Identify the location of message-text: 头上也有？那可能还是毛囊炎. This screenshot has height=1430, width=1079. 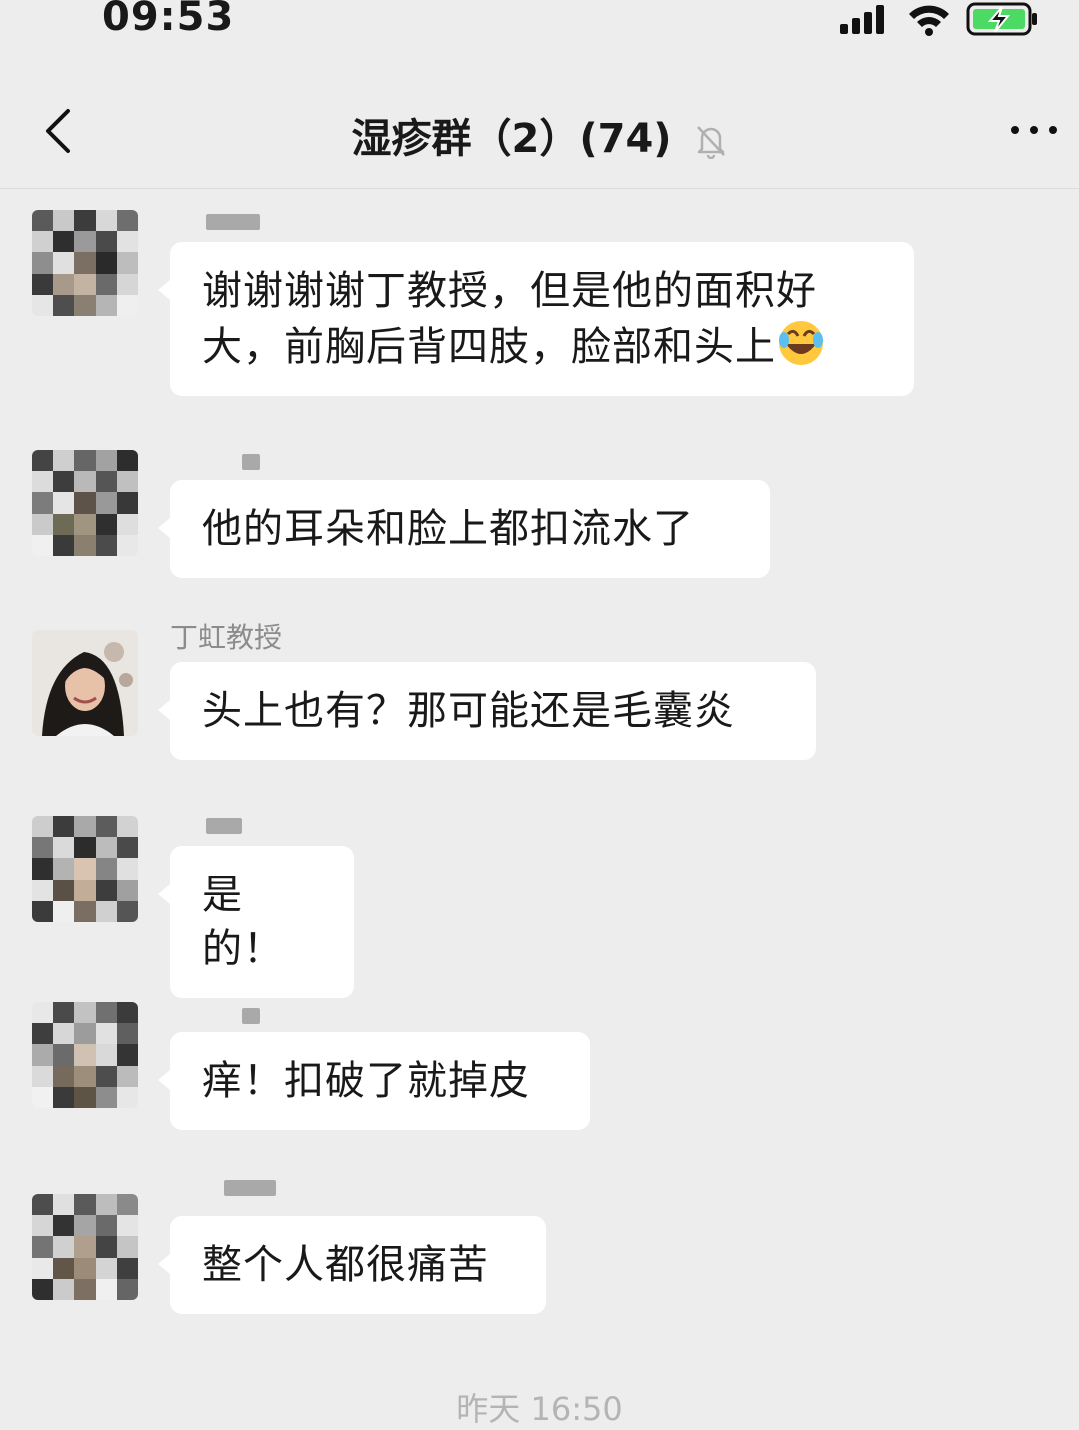
(468, 711).